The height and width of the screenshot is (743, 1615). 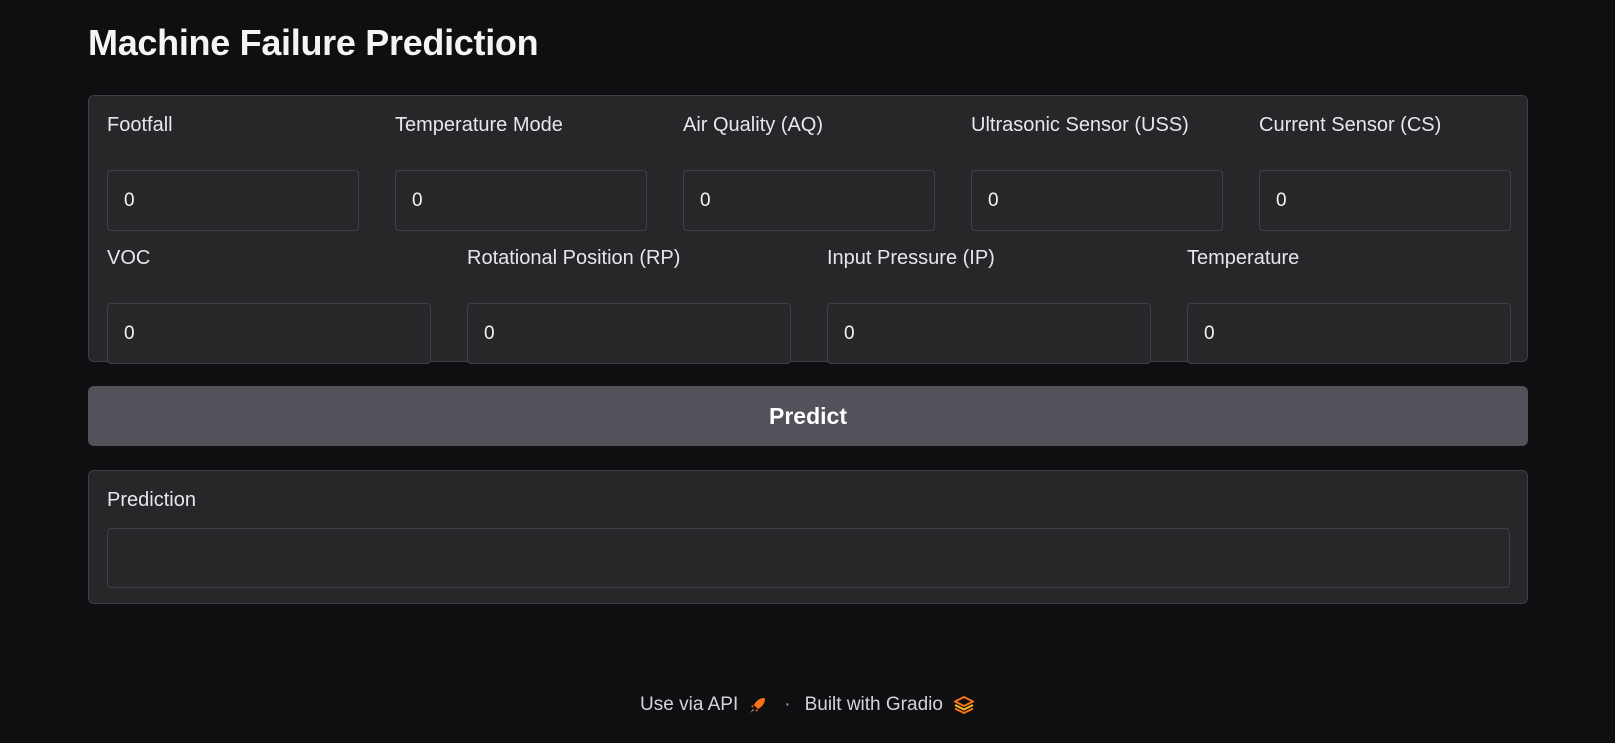 What do you see at coordinates (629, 333) in the screenshot?
I see `rotational-position-input` at bounding box center [629, 333].